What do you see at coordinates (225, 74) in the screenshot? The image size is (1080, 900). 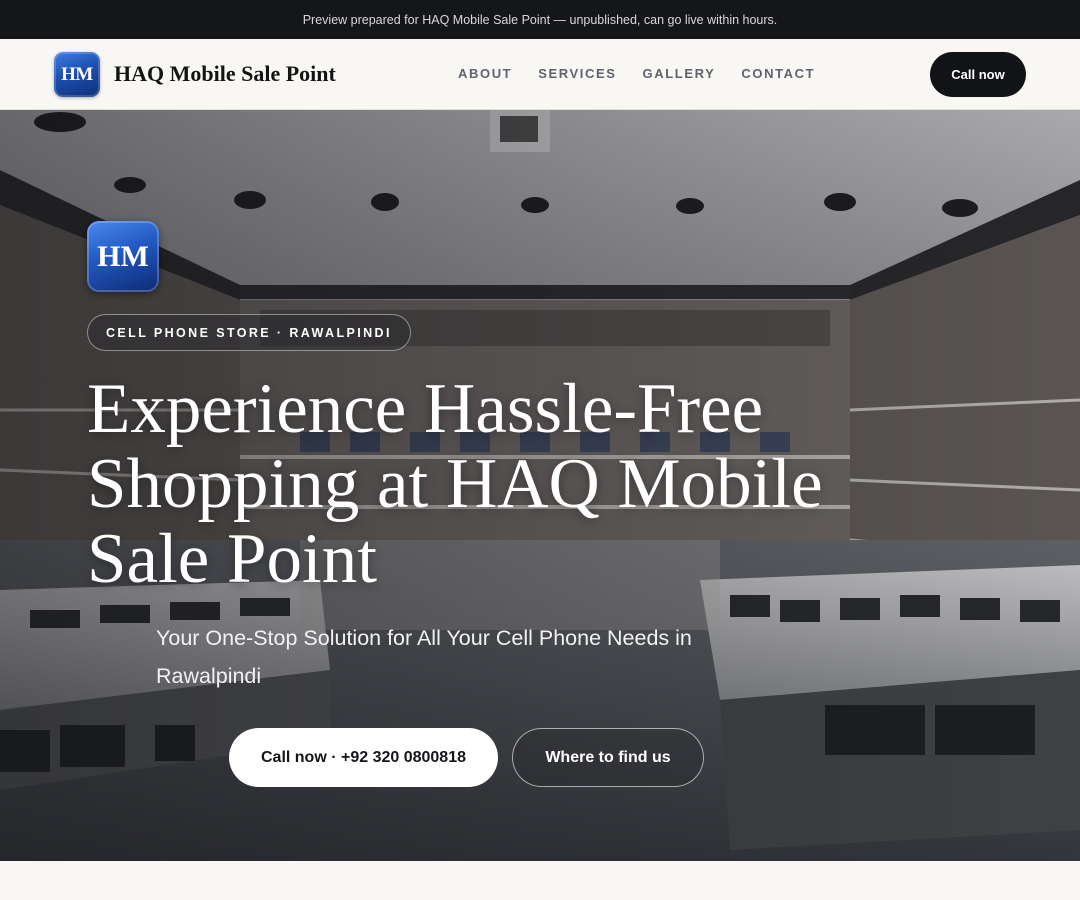 I see `brand-name: HAQ Mobile Sale Point` at bounding box center [225, 74].